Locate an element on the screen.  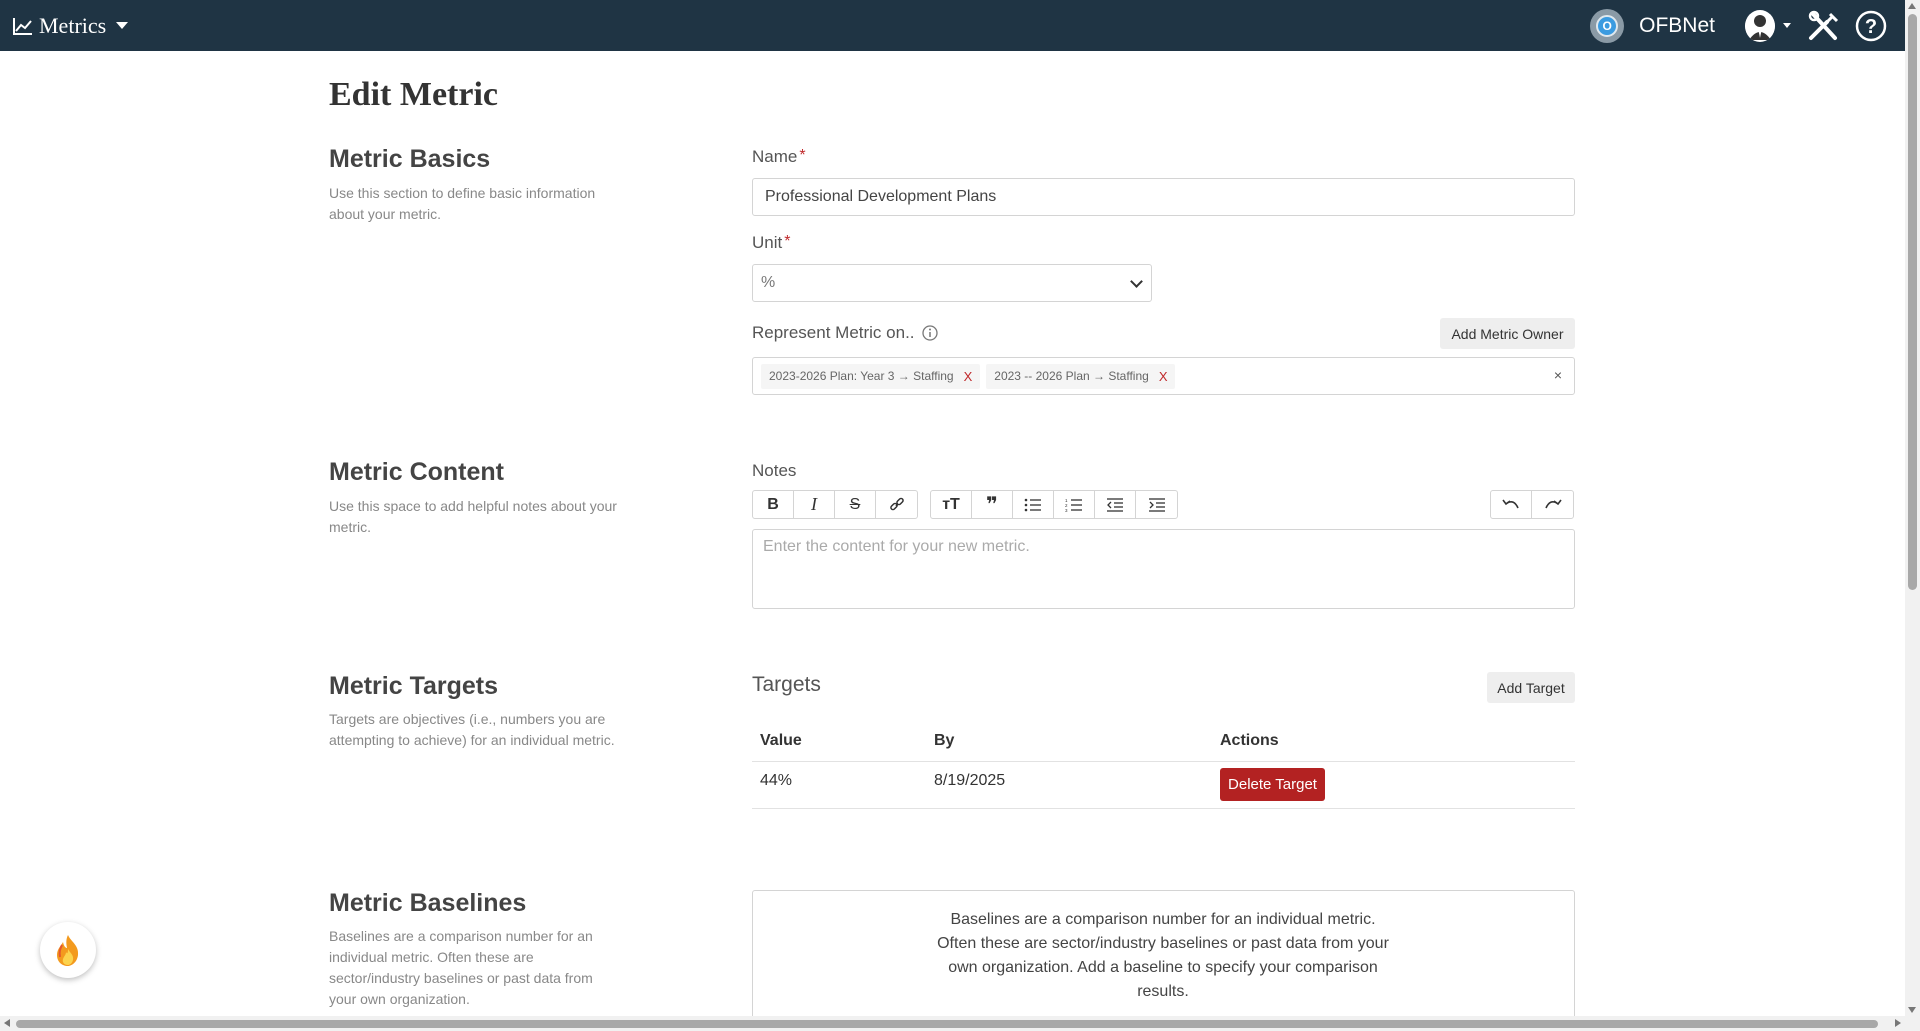
undo-icon is located at coordinates (1510, 503).